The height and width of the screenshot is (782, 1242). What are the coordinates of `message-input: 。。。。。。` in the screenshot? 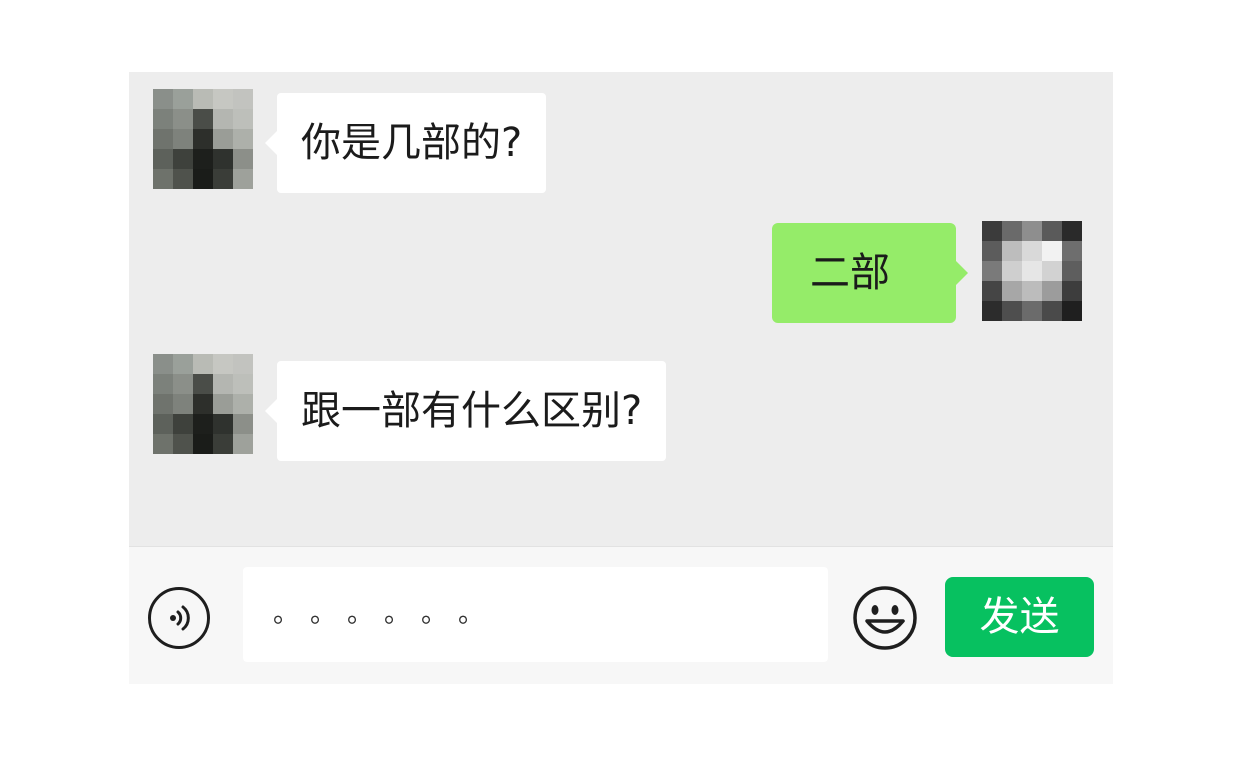 It's located at (535, 614).